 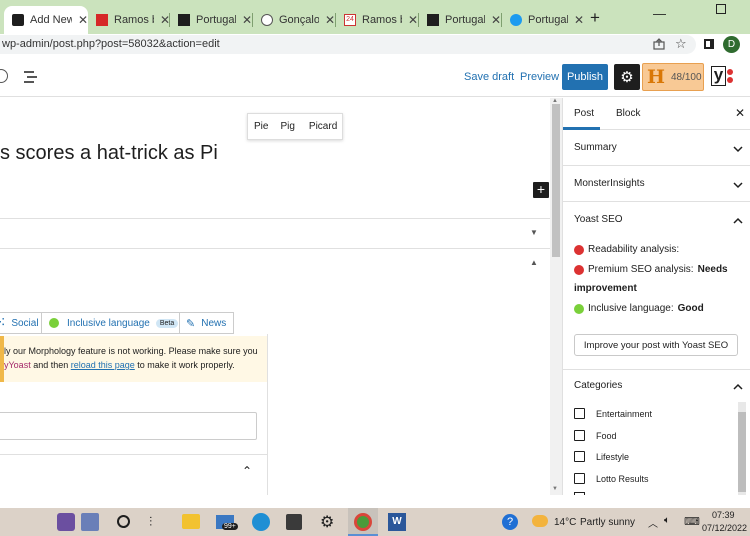 I want to click on browser-tab-5: 24 Ramos ba ✕, so click(x=377, y=20).